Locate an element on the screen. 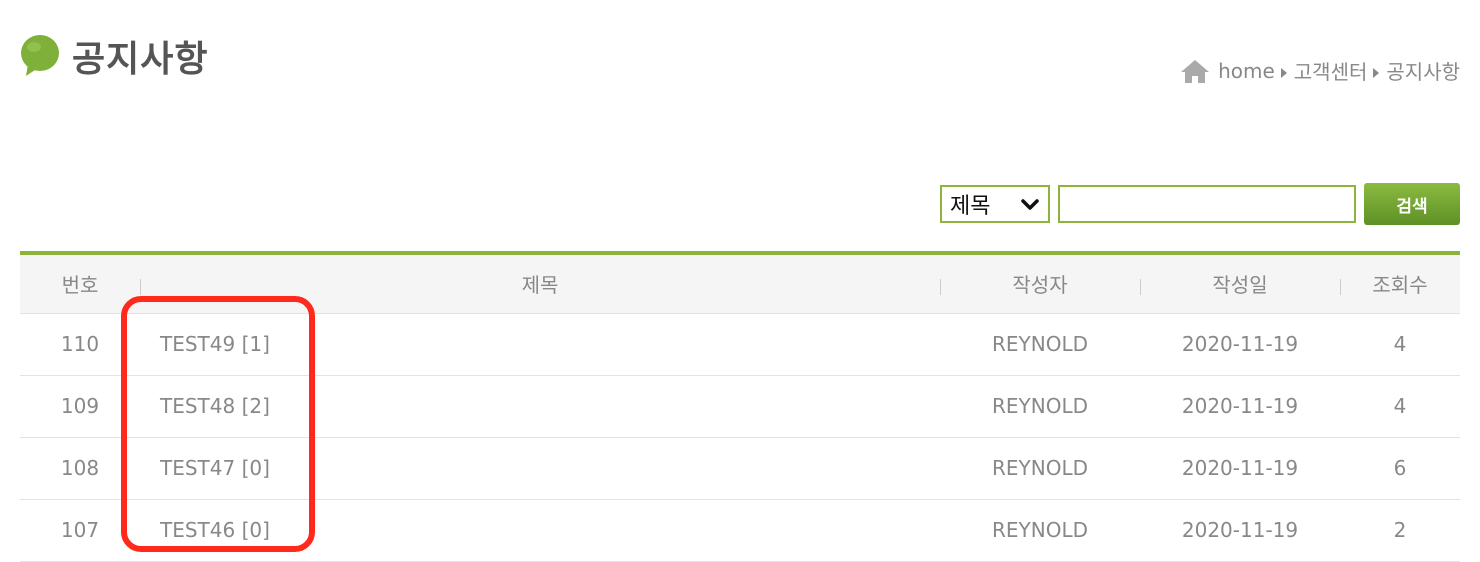  column-header-title: 제목 is located at coordinates (540, 283).